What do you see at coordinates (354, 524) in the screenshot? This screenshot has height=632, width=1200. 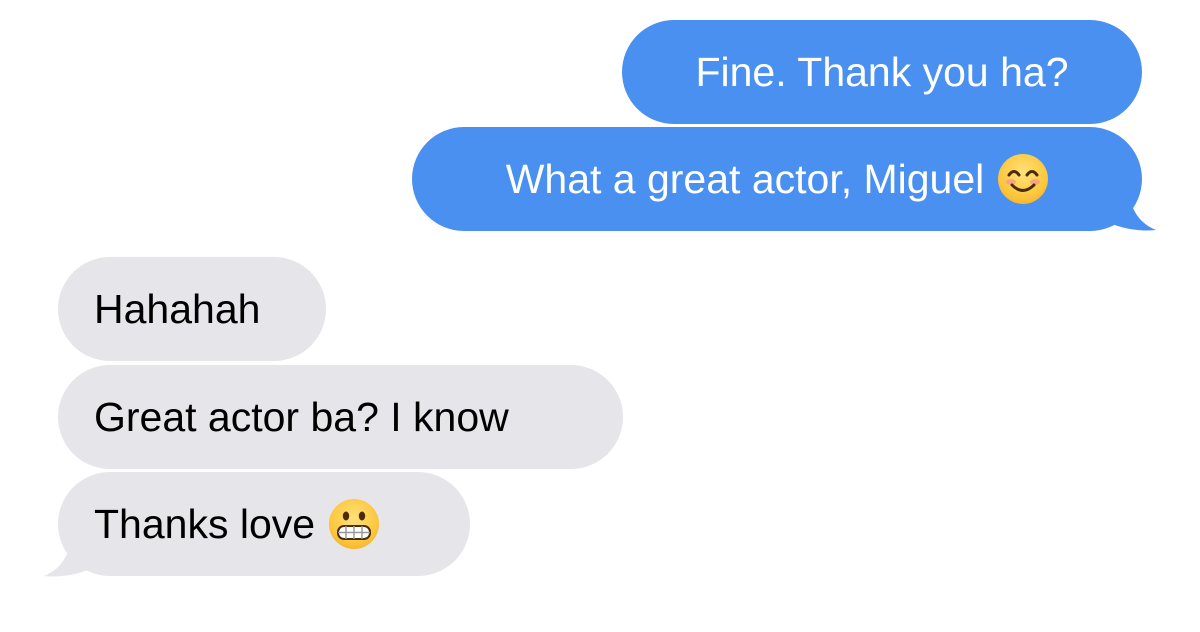 I see `grimacing-face-icon` at bounding box center [354, 524].